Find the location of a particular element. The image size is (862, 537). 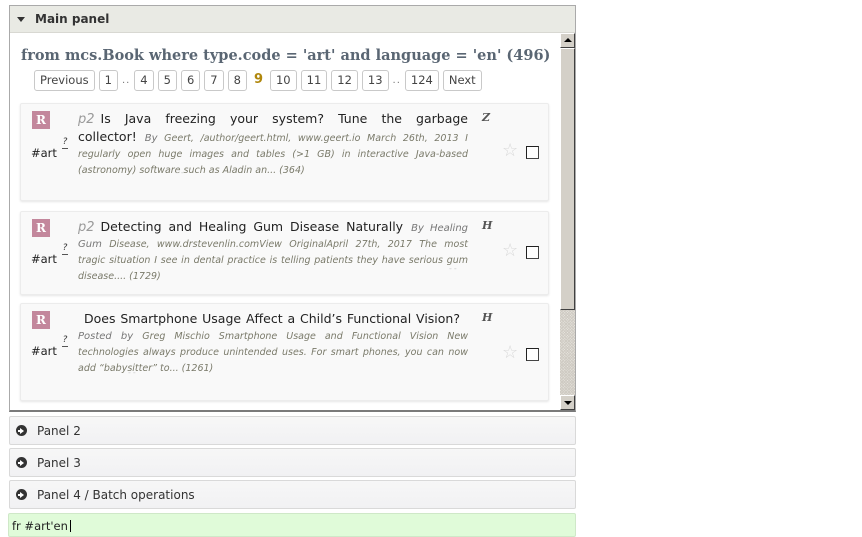

panel-2-label: Panel 2 is located at coordinates (59, 430).